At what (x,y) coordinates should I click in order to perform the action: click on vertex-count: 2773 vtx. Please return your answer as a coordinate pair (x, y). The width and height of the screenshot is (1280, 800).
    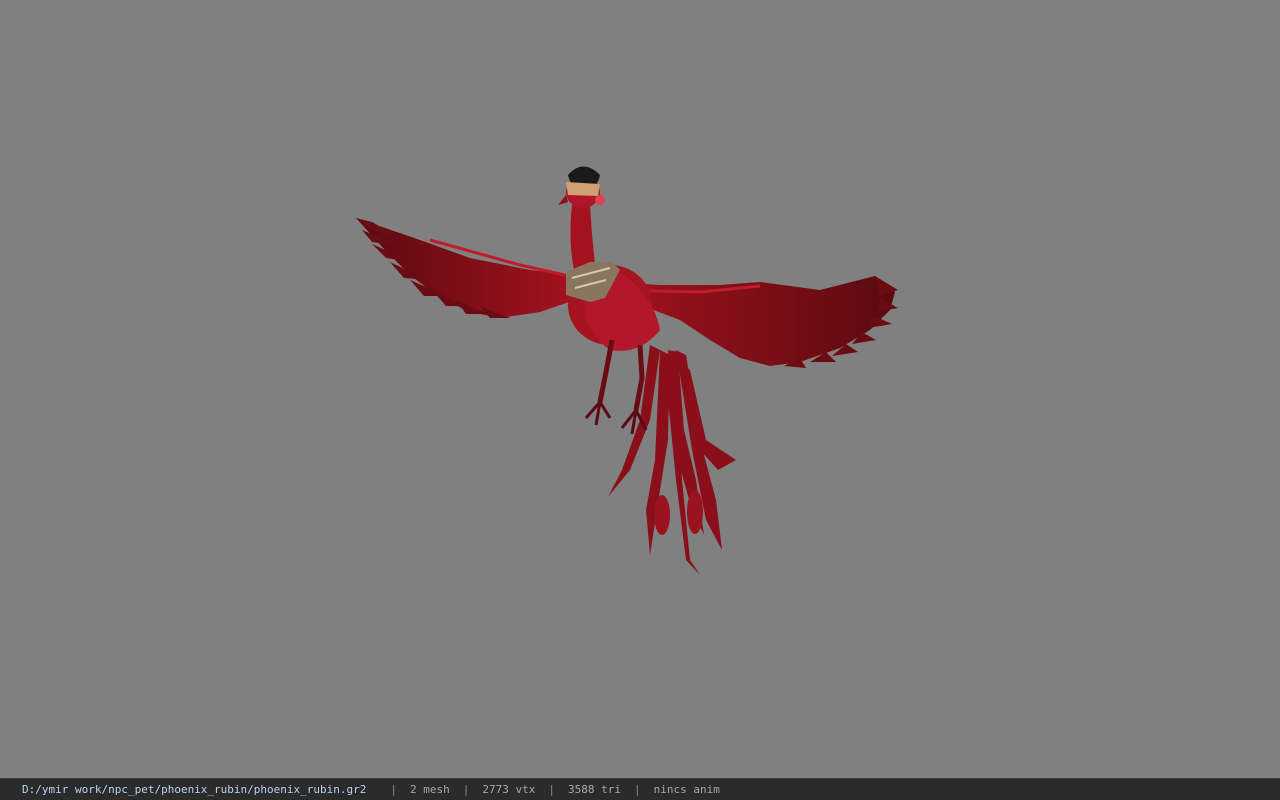
    Looking at the image, I should click on (509, 789).